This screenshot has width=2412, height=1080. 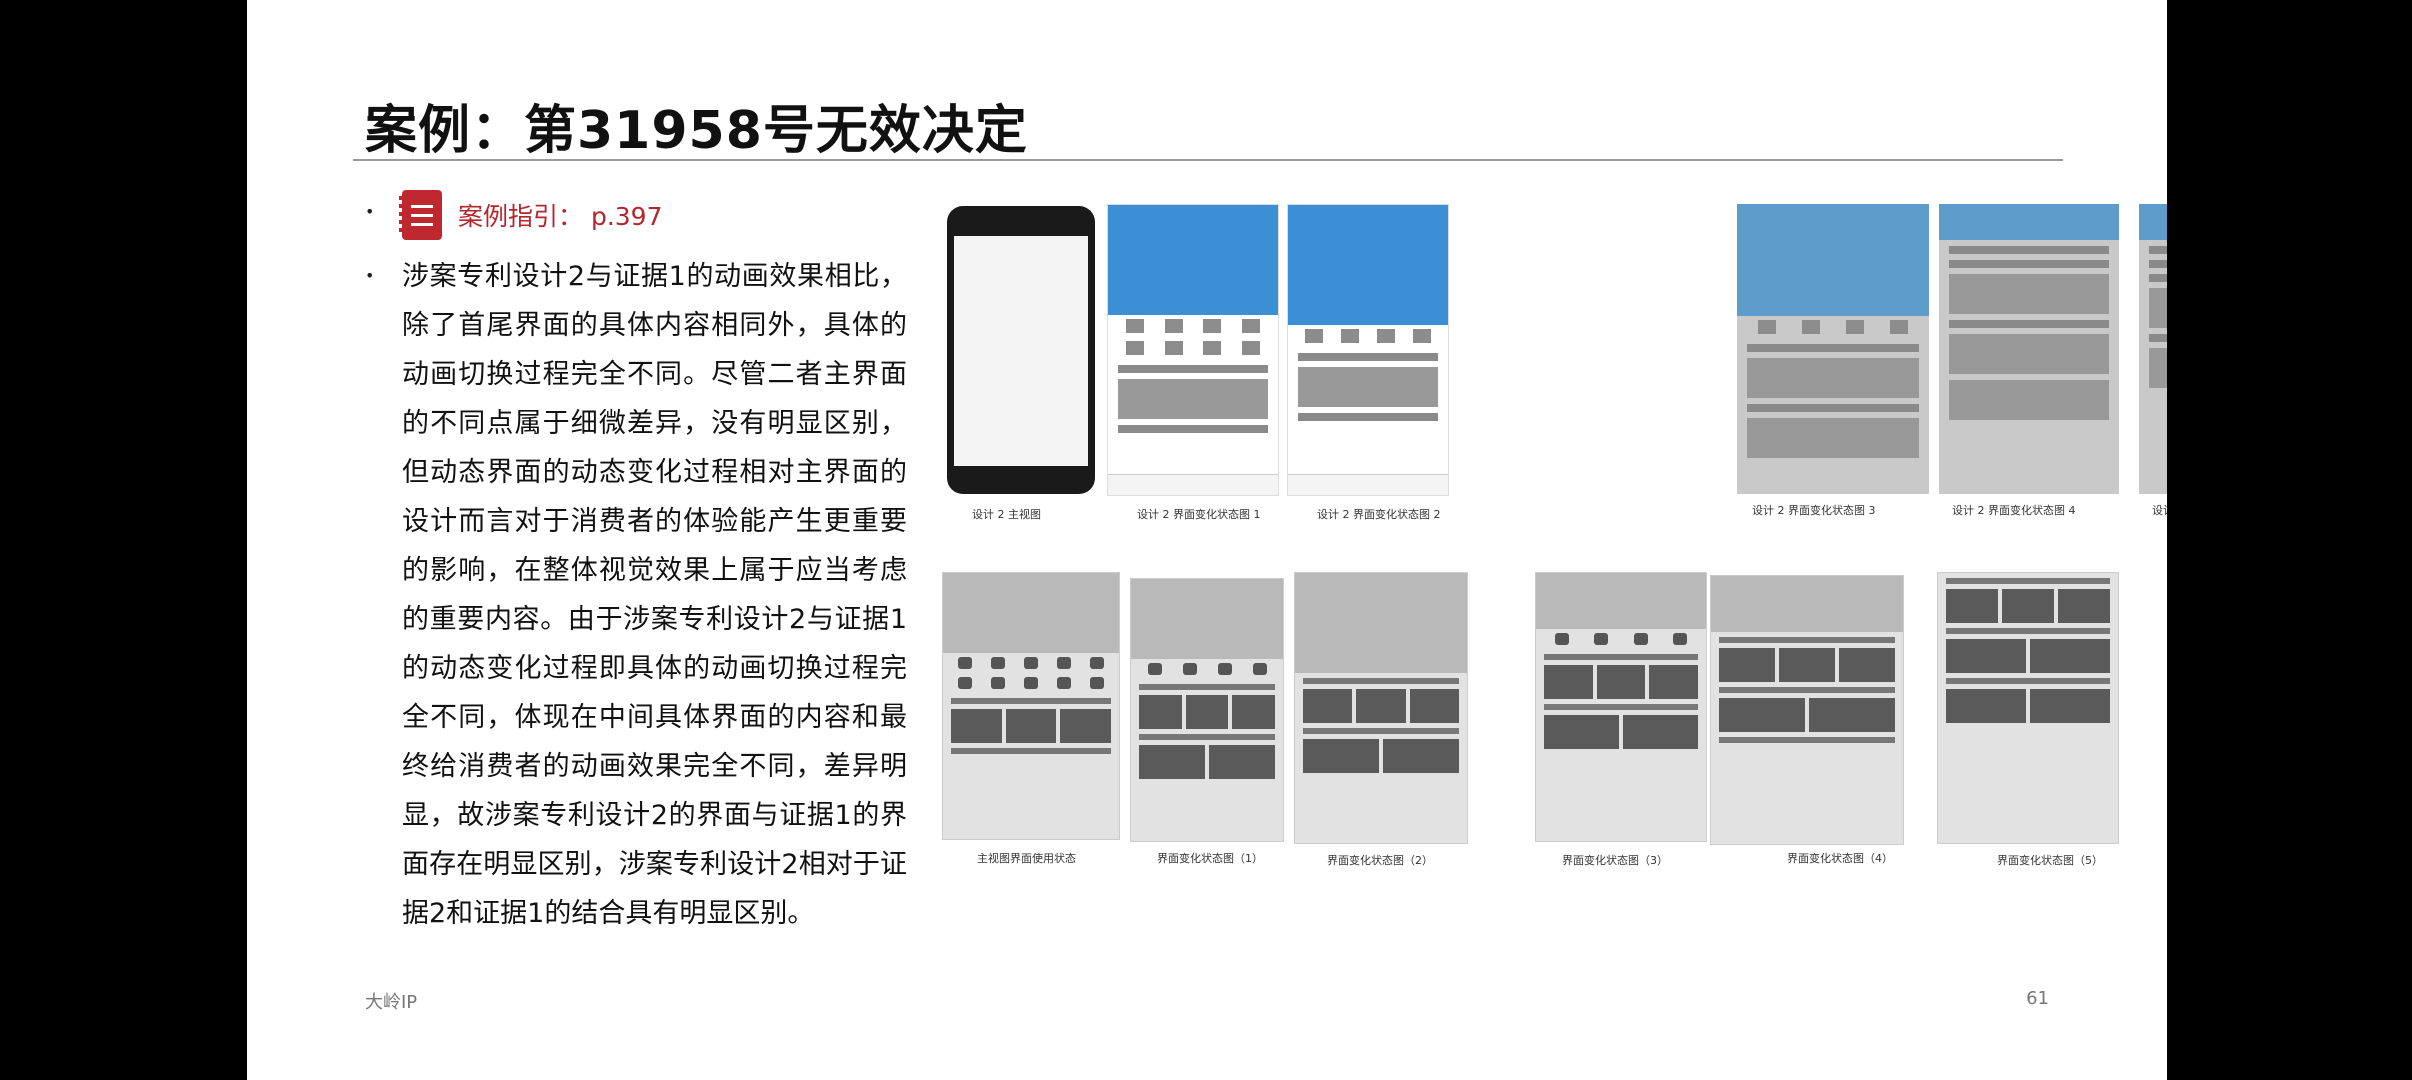 I want to click on footer-brand: 大岭IP, so click(x=391, y=1001).